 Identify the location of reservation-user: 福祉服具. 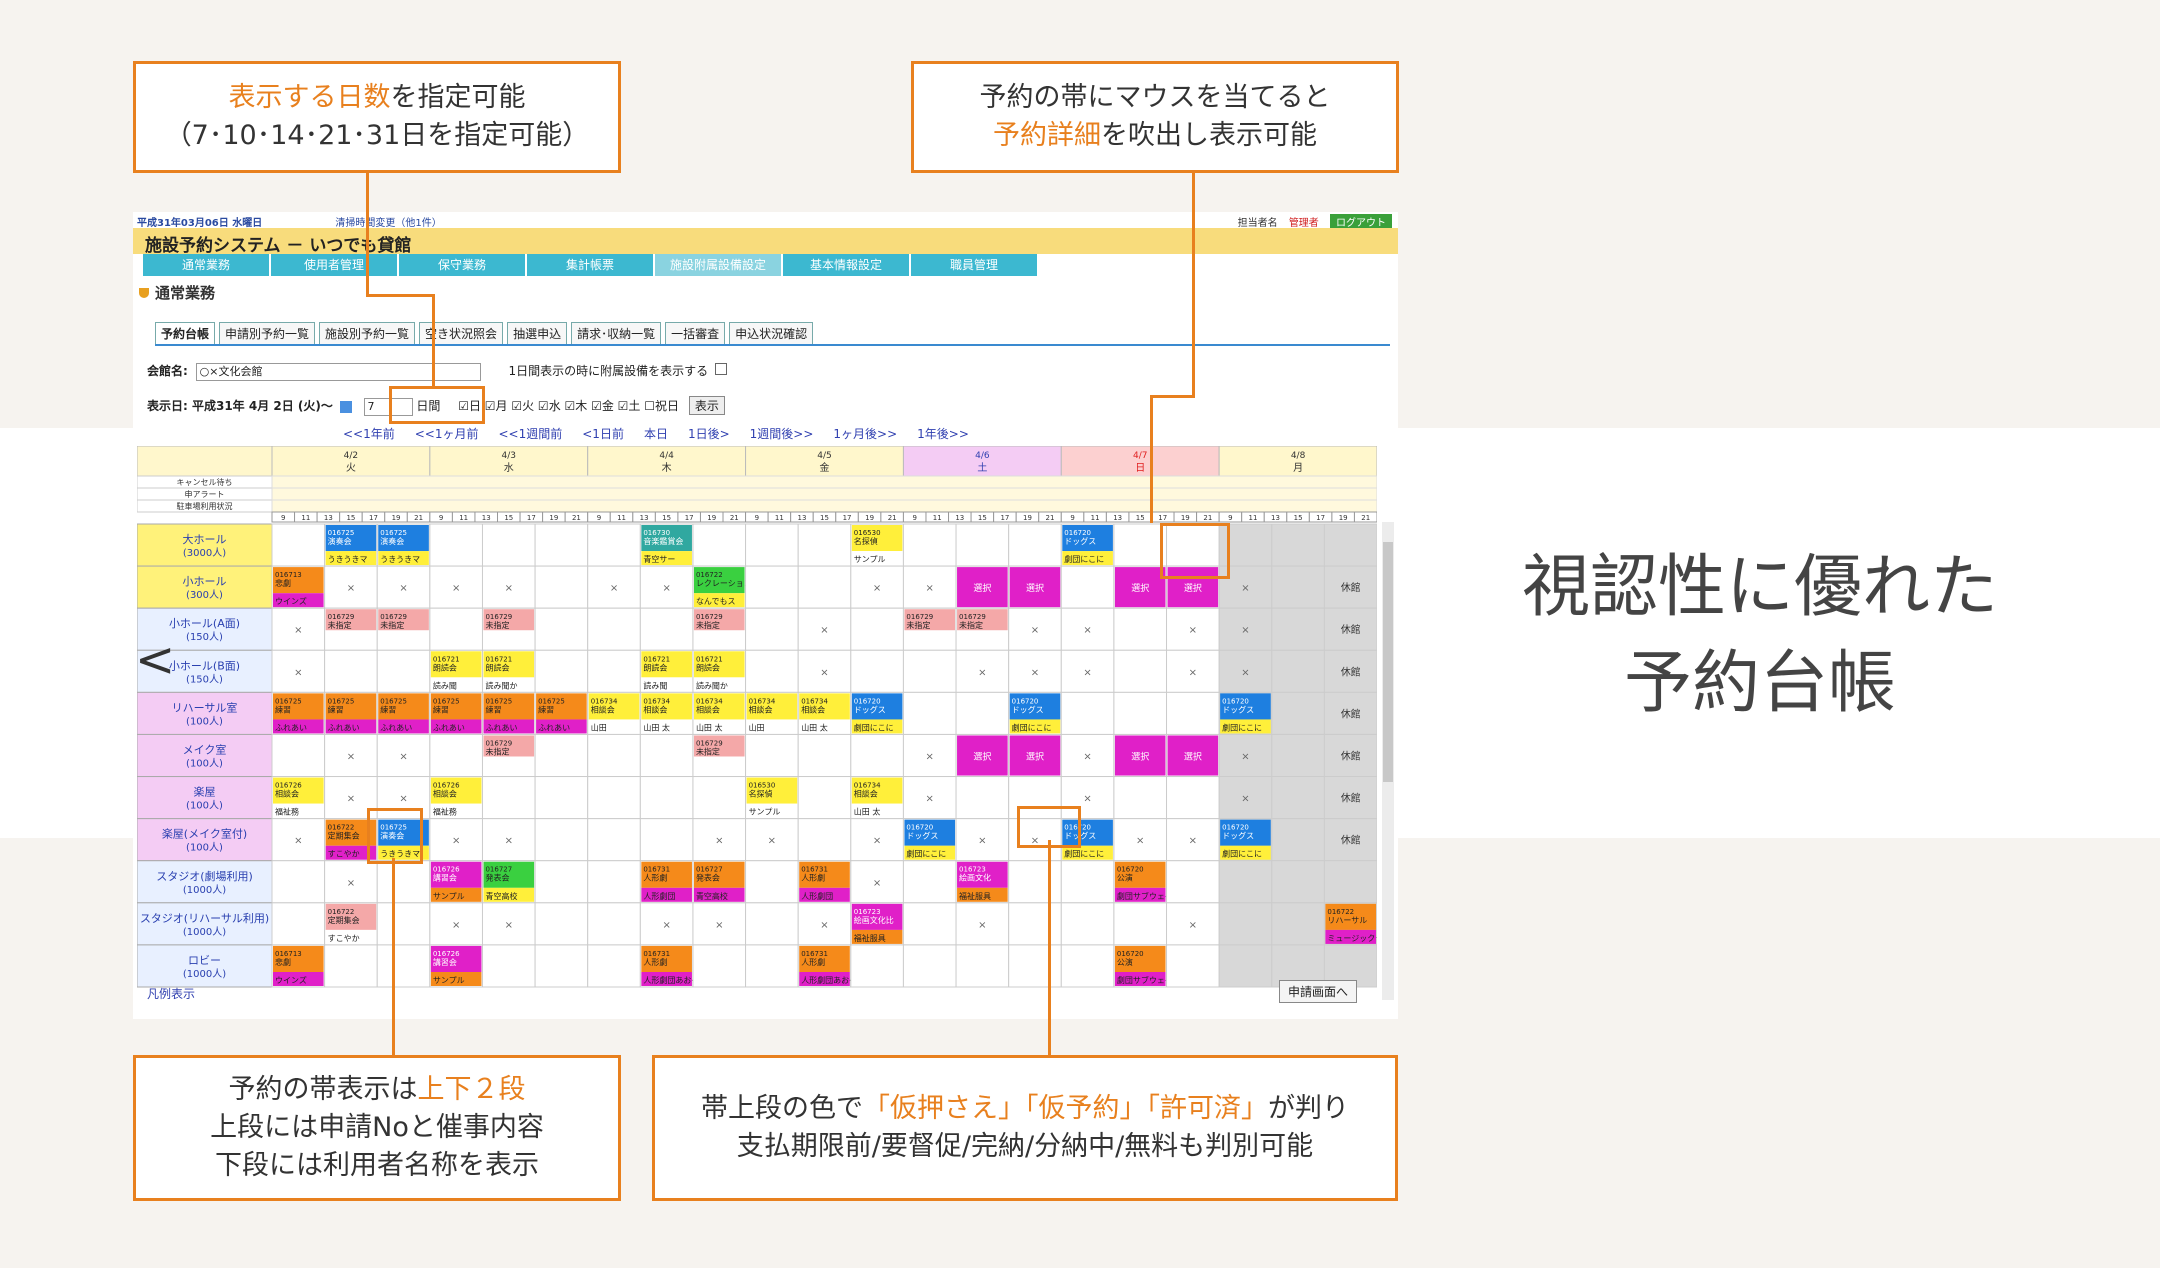
(870, 938).